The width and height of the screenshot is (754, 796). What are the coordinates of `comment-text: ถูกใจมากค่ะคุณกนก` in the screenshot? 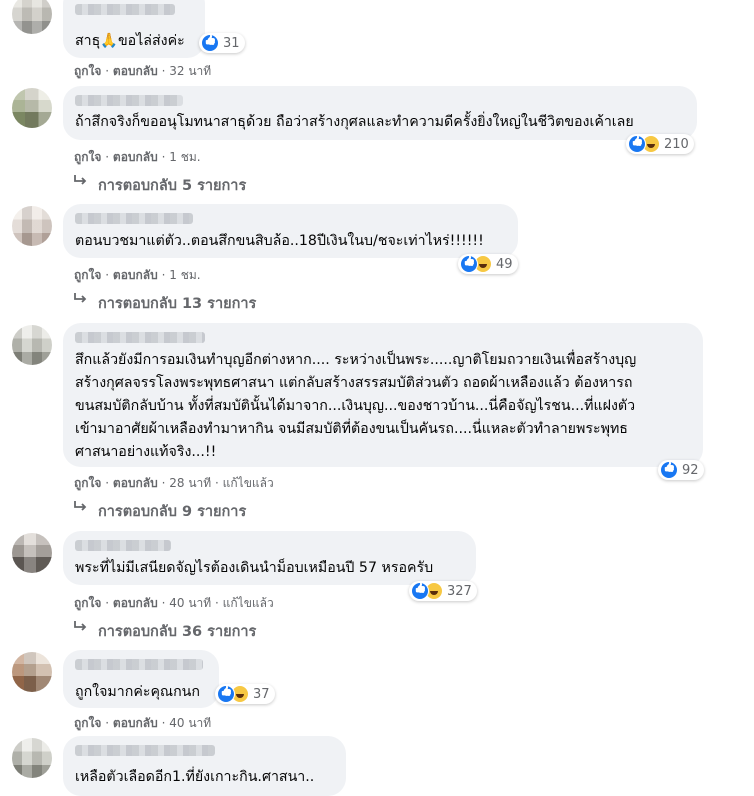 It's located at (137, 692).